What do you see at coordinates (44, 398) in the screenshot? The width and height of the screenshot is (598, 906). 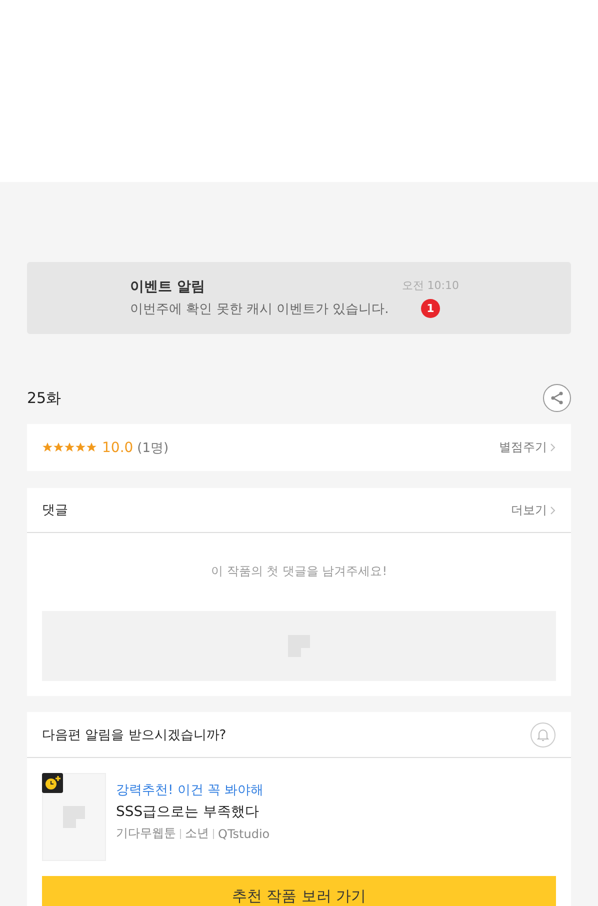 I see `episode-title: 25화` at bounding box center [44, 398].